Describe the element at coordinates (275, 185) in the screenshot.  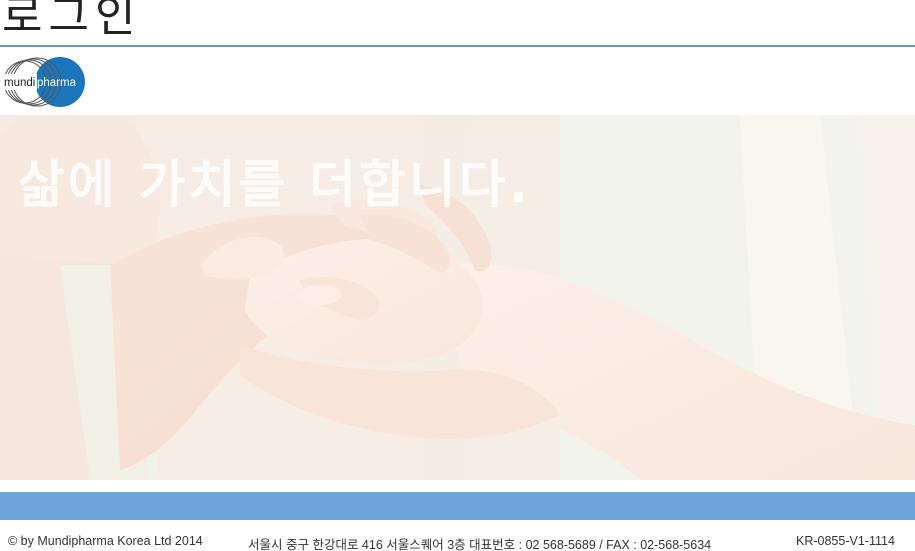
I see `hero-tagline: 삶에 가치를 더합니다.` at that location.